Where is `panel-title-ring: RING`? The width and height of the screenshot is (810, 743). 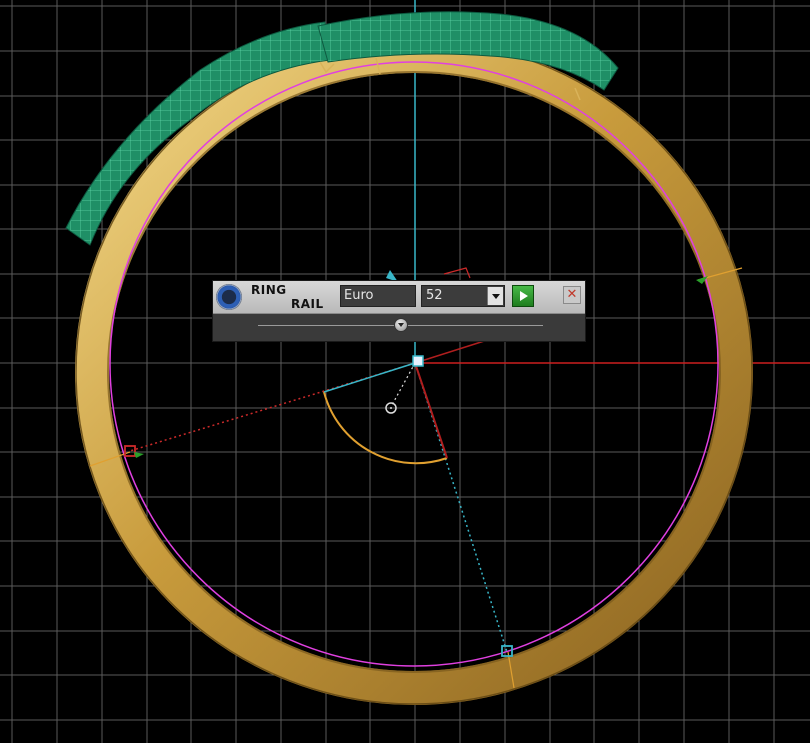
panel-title-ring: RING is located at coordinates (269, 290).